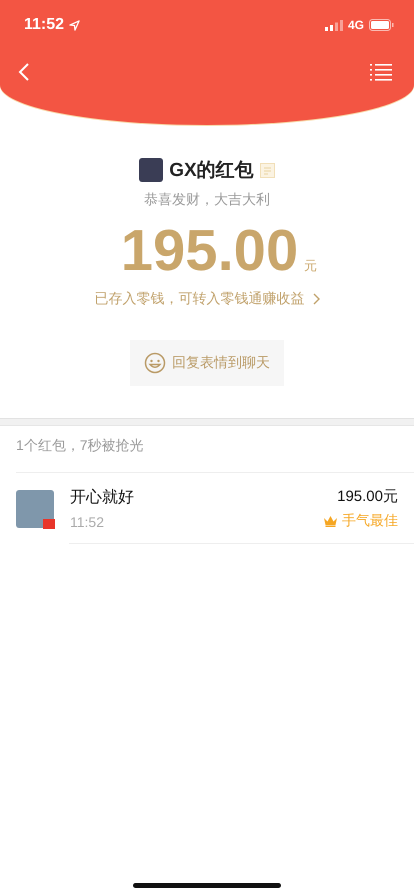 The image size is (414, 896). Describe the element at coordinates (207, 299) in the screenshot. I see `change-link: 已存入零钱，可转入零钱通赚收益` at that location.